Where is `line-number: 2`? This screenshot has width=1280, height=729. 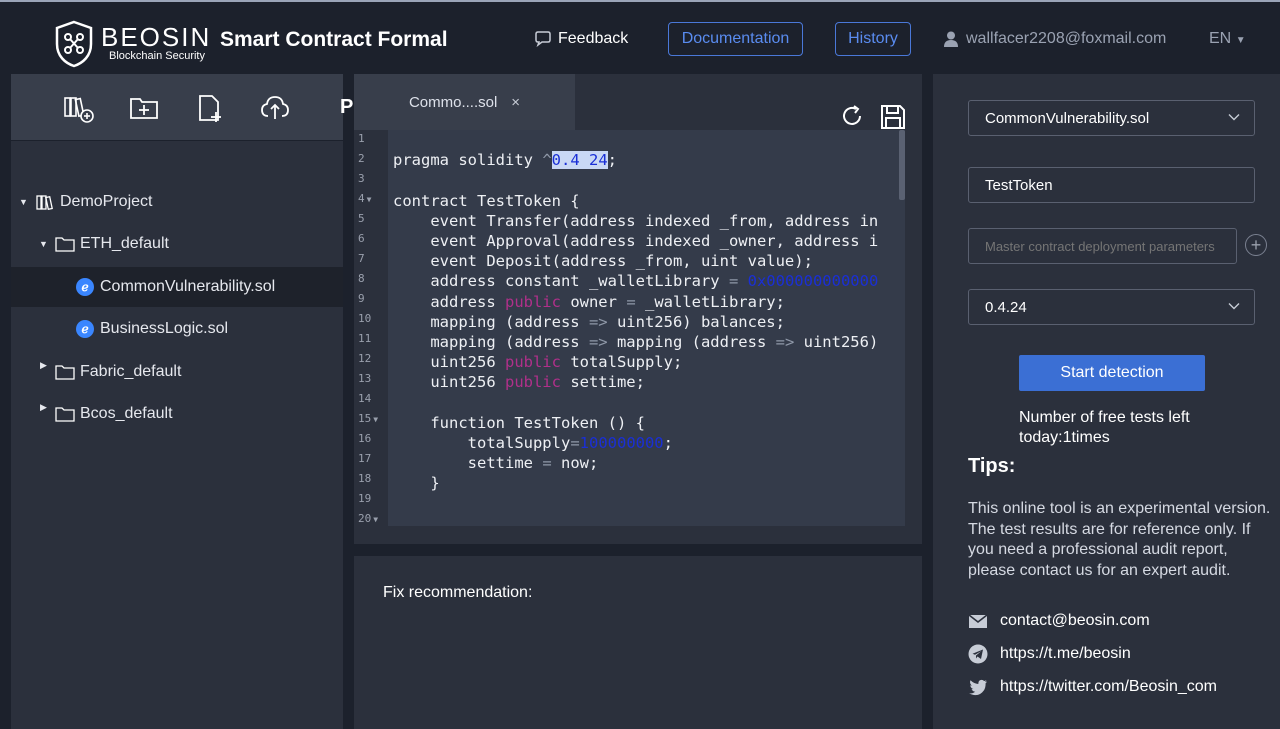 line-number: 2 is located at coordinates (361, 158).